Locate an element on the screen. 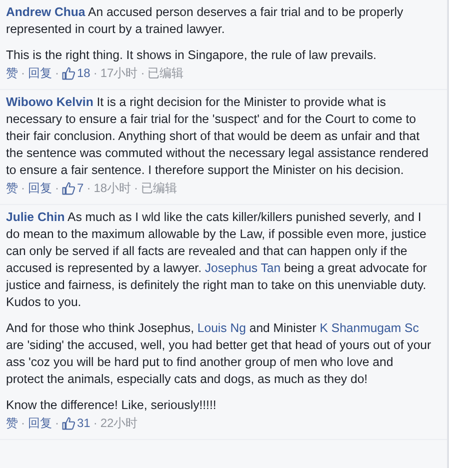 This screenshot has width=449, height=468. author-link: Andrew Chua is located at coordinates (46, 12).